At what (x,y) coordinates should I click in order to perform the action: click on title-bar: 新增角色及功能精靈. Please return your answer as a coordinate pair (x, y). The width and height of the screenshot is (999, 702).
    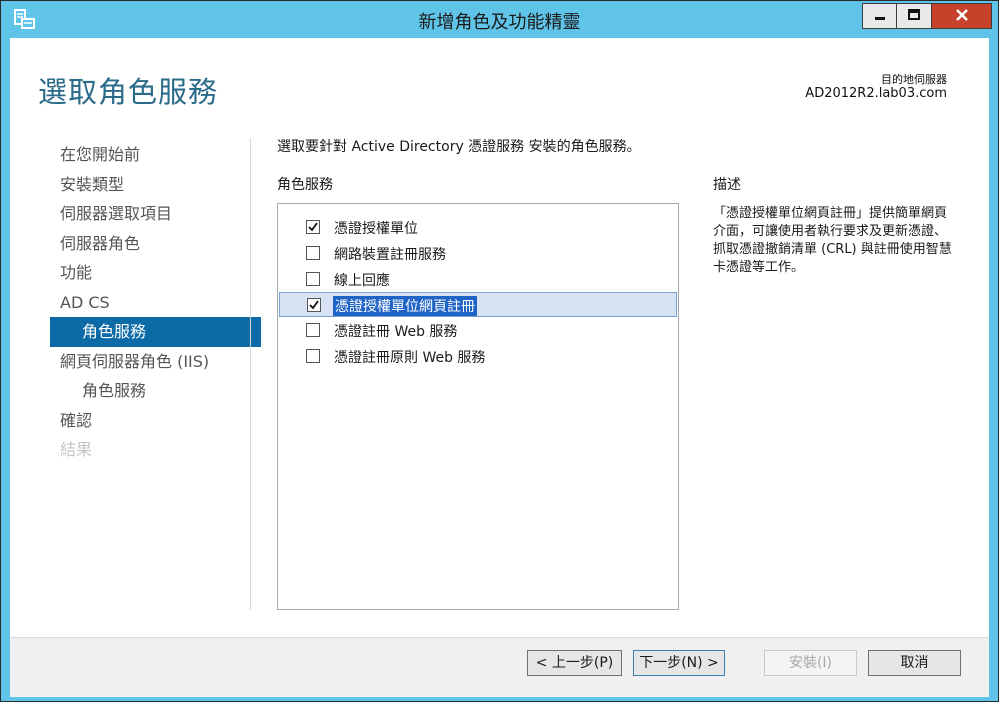
    Looking at the image, I should click on (499, 19).